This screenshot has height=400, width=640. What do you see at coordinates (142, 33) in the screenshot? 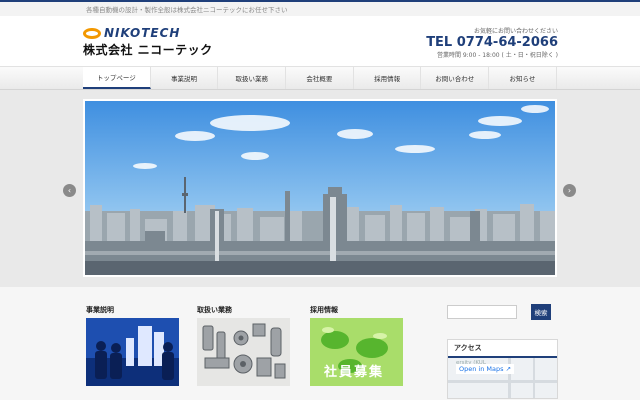
I see `logo-text-en: NIKOTECH` at bounding box center [142, 33].